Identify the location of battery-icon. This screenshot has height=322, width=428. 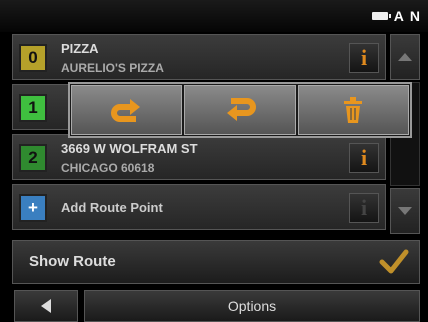
(381, 16).